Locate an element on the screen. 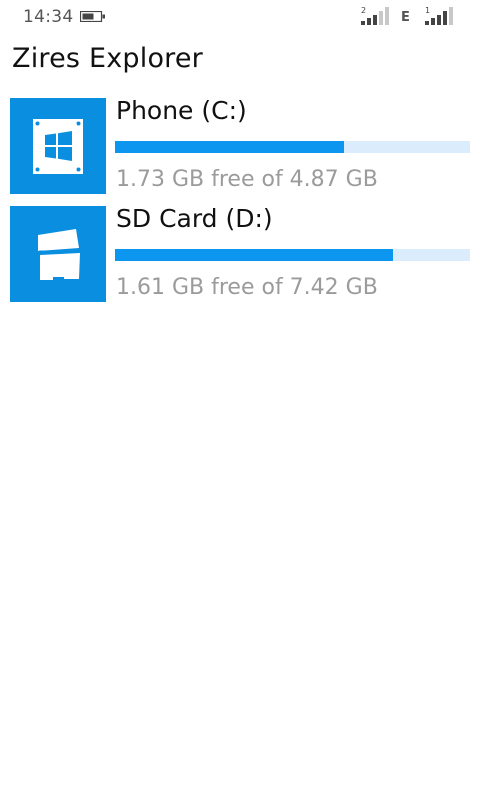 This screenshot has width=480, height=800. drive-item-sd-card: SD Card (D:) 1.61 GB free of 7.42 GB is located at coordinates (240, 253).